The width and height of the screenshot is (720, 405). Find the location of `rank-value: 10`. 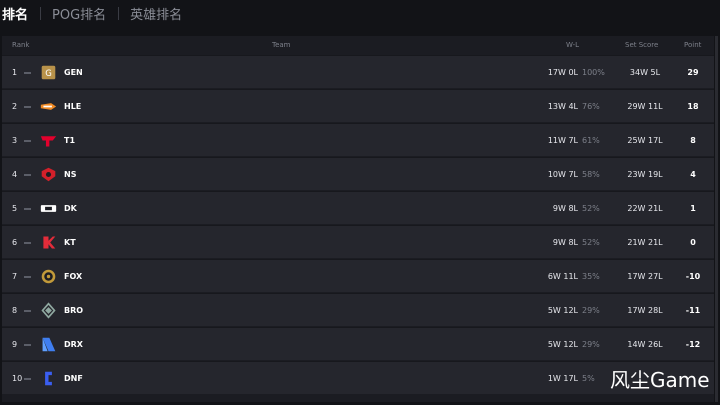

rank-value: 10 is located at coordinates (17, 378).